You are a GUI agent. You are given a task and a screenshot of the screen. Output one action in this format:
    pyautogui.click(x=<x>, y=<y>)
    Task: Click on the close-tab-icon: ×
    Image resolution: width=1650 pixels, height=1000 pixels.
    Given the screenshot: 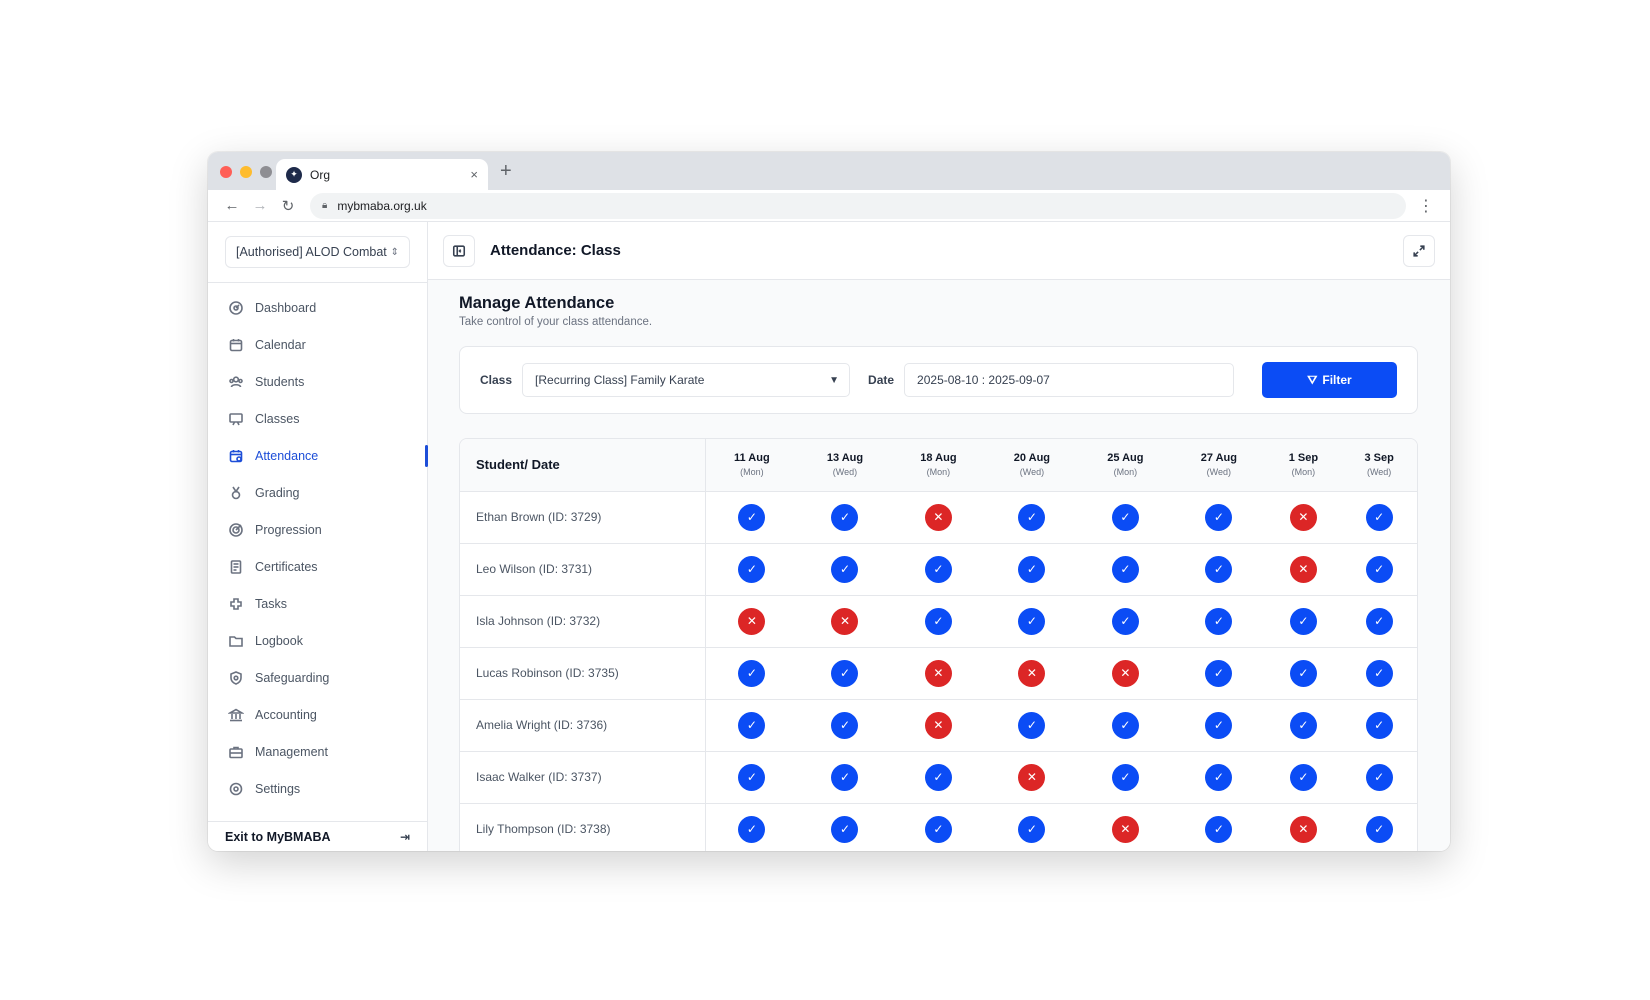 What is the action you would take?
    pyautogui.click(x=474, y=174)
    